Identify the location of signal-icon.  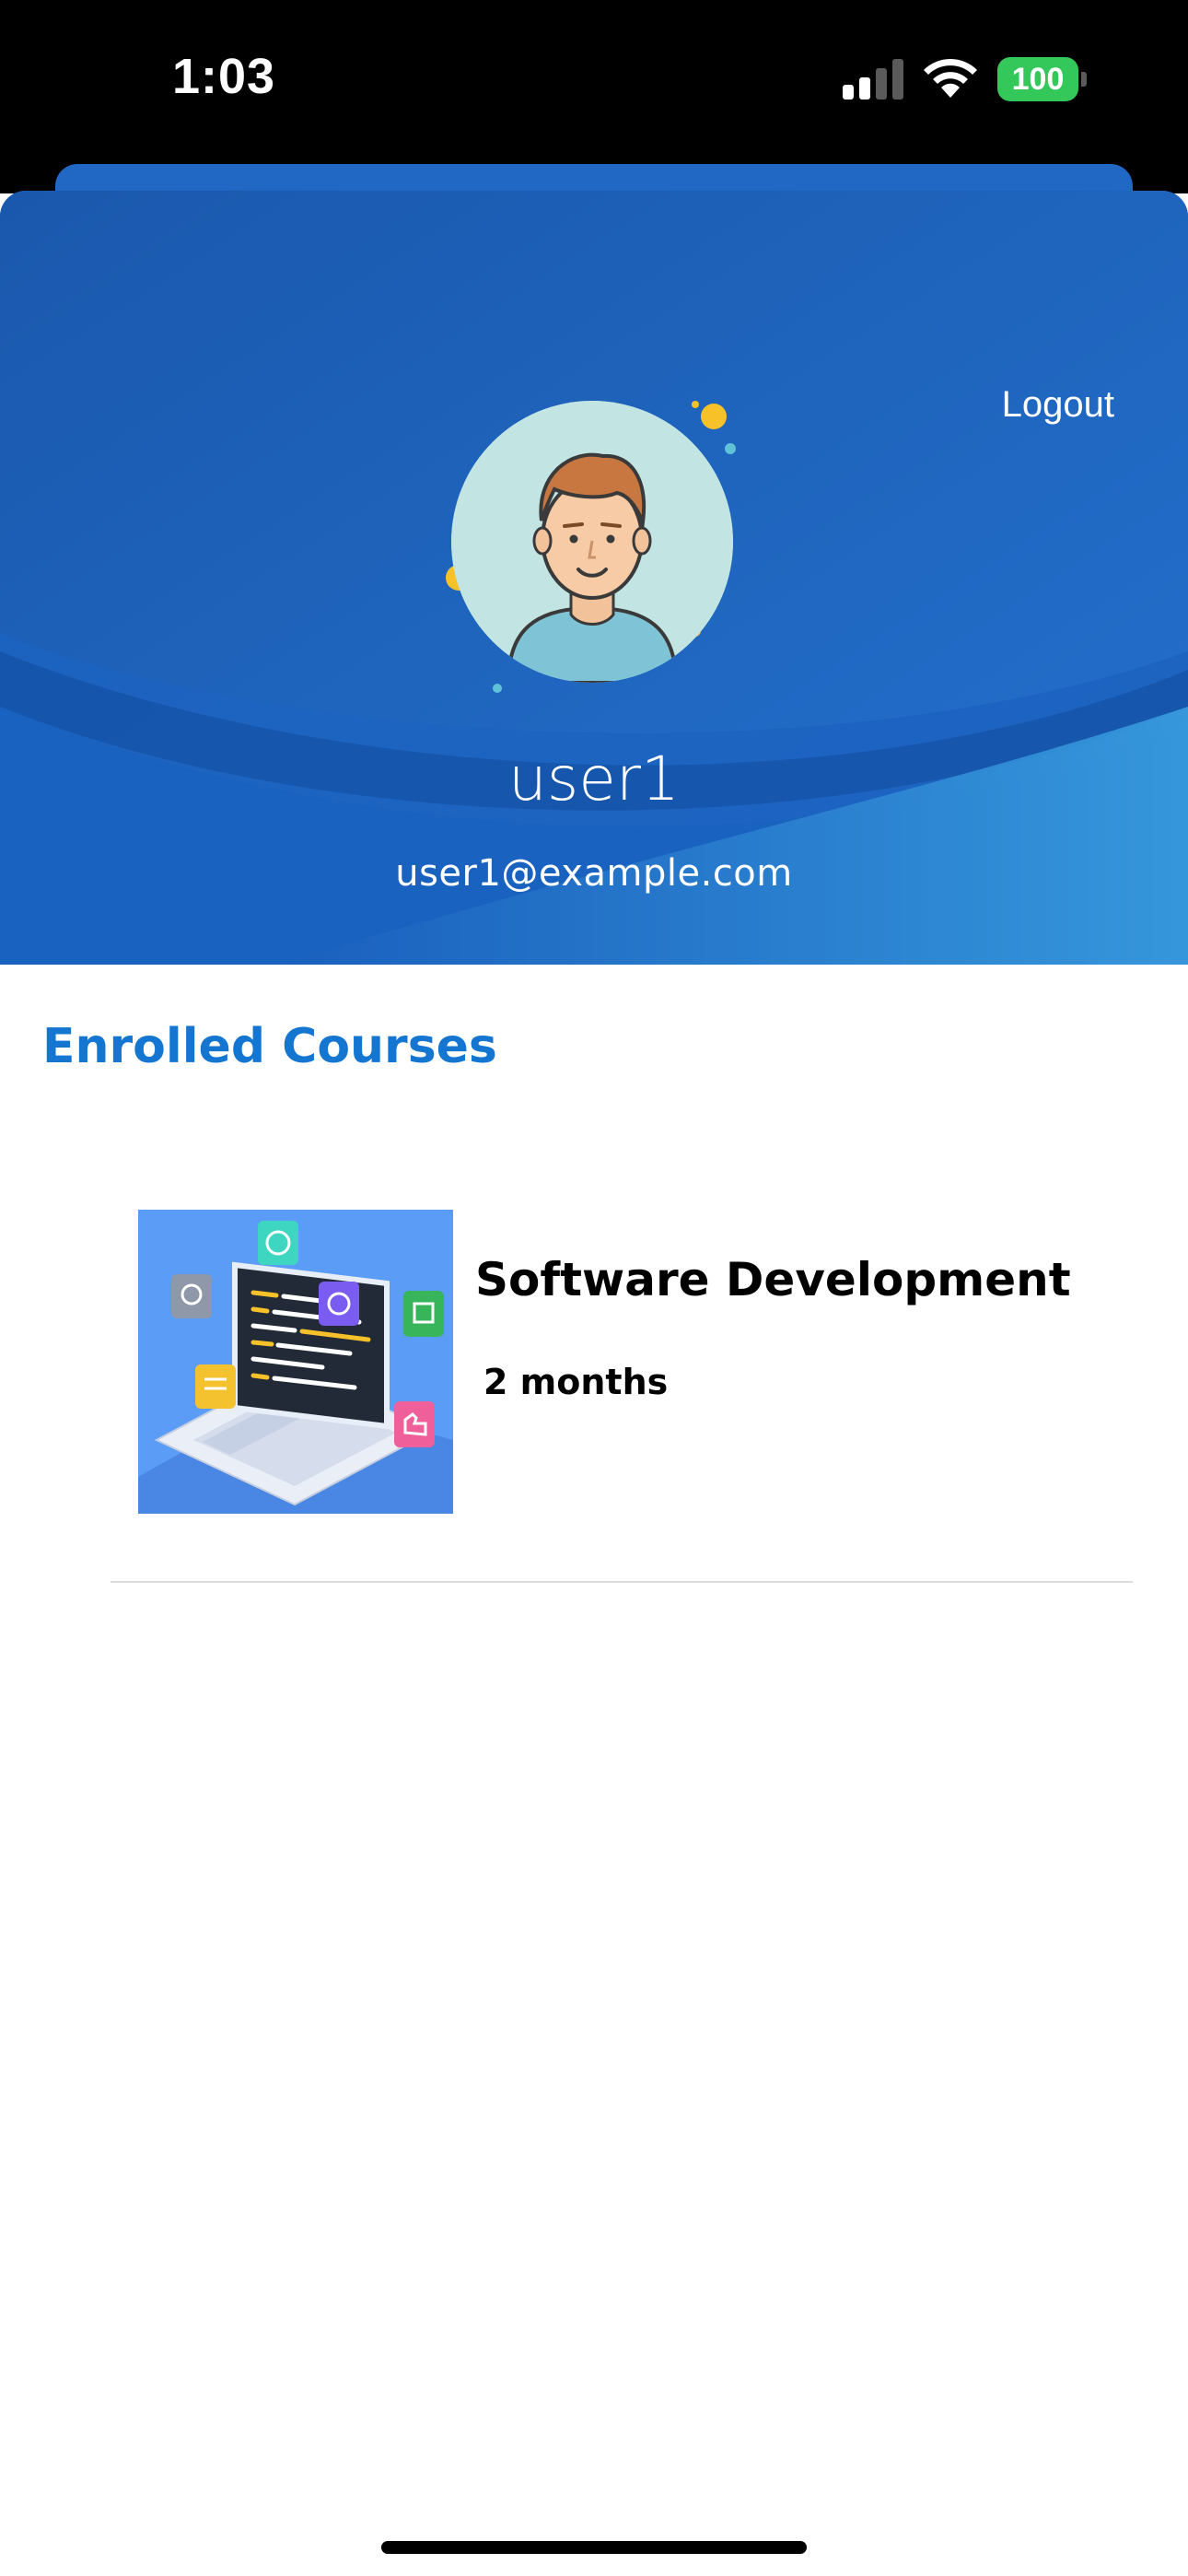
(873, 79).